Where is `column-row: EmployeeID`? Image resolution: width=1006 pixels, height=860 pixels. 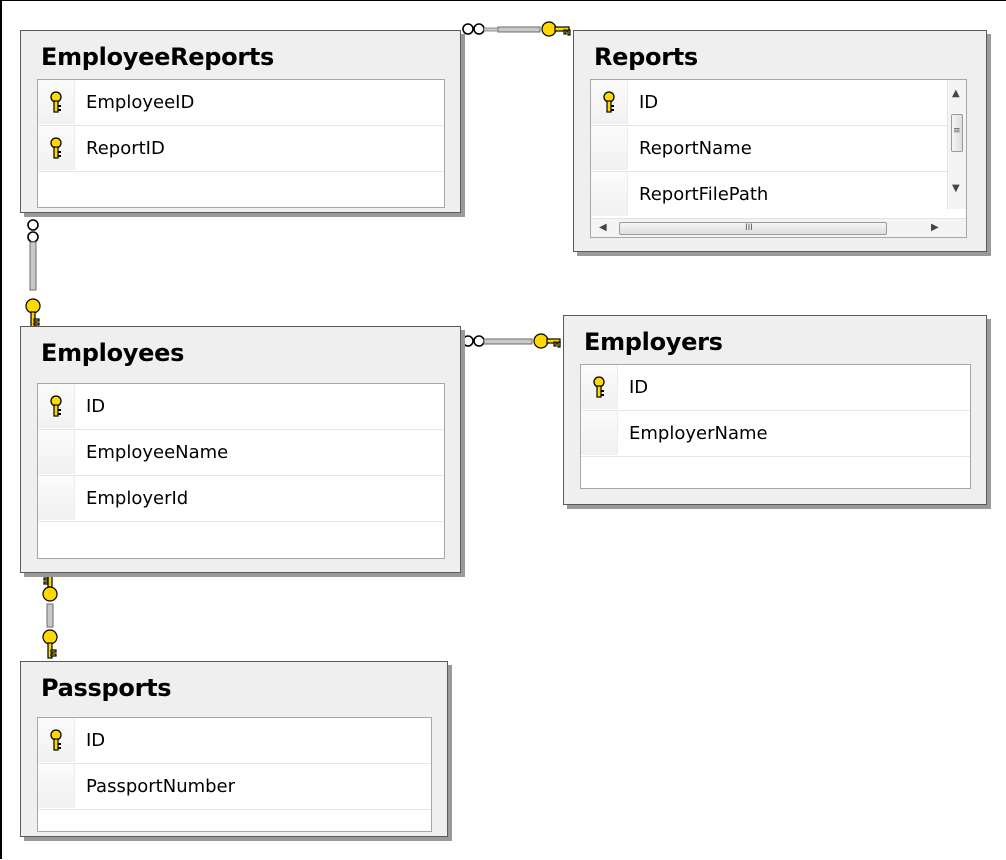 column-row: EmployeeID is located at coordinates (241, 103).